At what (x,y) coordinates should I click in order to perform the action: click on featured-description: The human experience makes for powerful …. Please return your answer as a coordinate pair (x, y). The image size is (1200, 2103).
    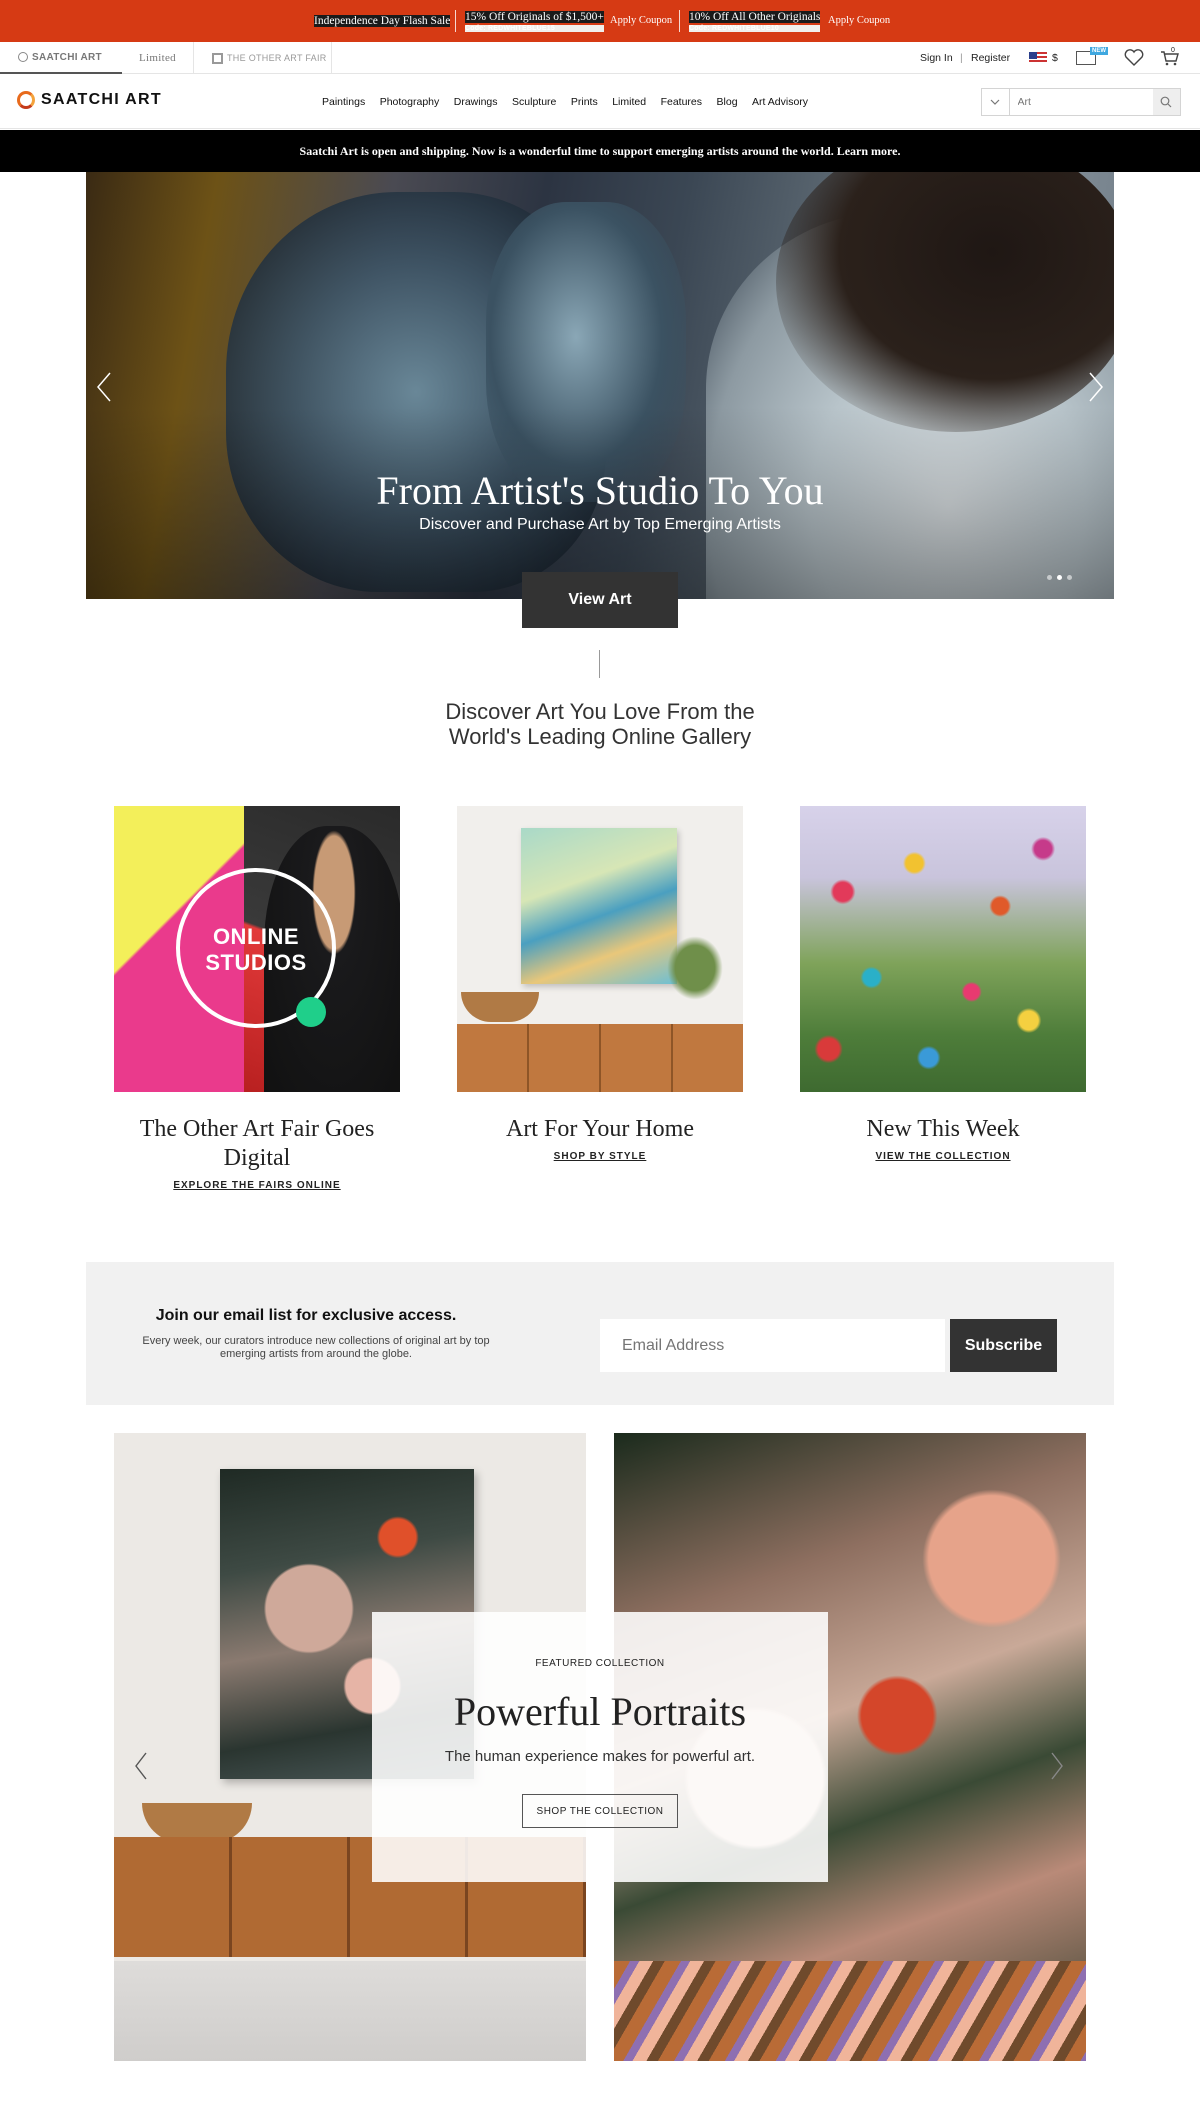
    Looking at the image, I should click on (600, 1756).